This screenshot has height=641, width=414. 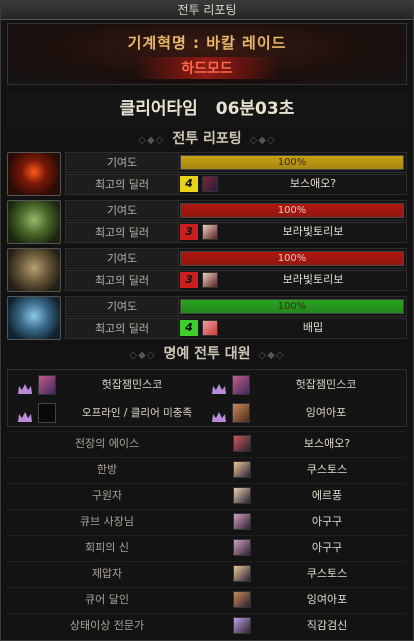 What do you see at coordinates (207, 573) in the screenshot?
I see `award-row: 제압자 쿠스토스` at bounding box center [207, 573].